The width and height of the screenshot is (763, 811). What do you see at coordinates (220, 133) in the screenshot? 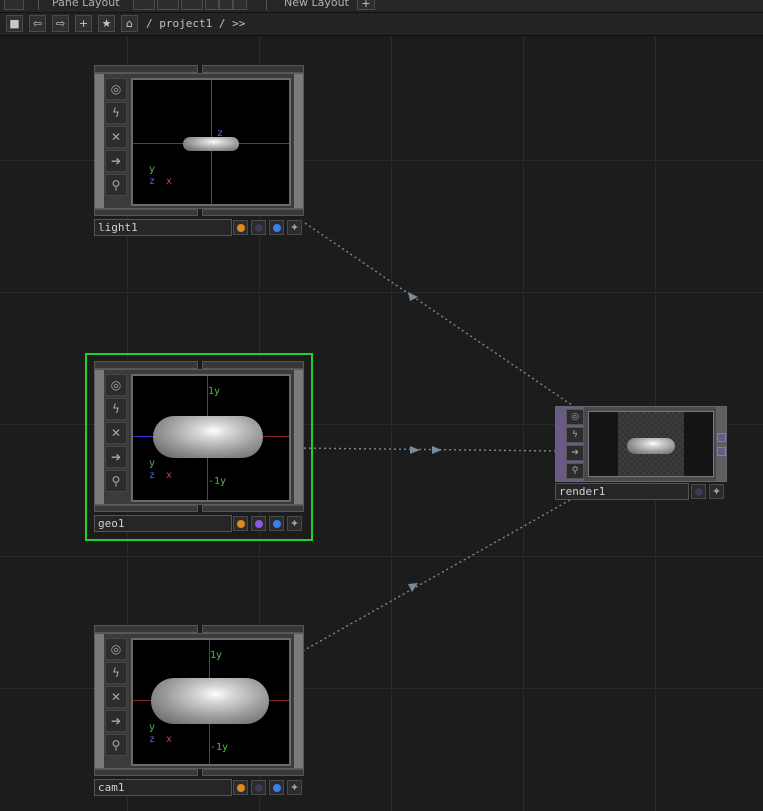
I see `z-axis-label: z` at bounding box center [220, 133].